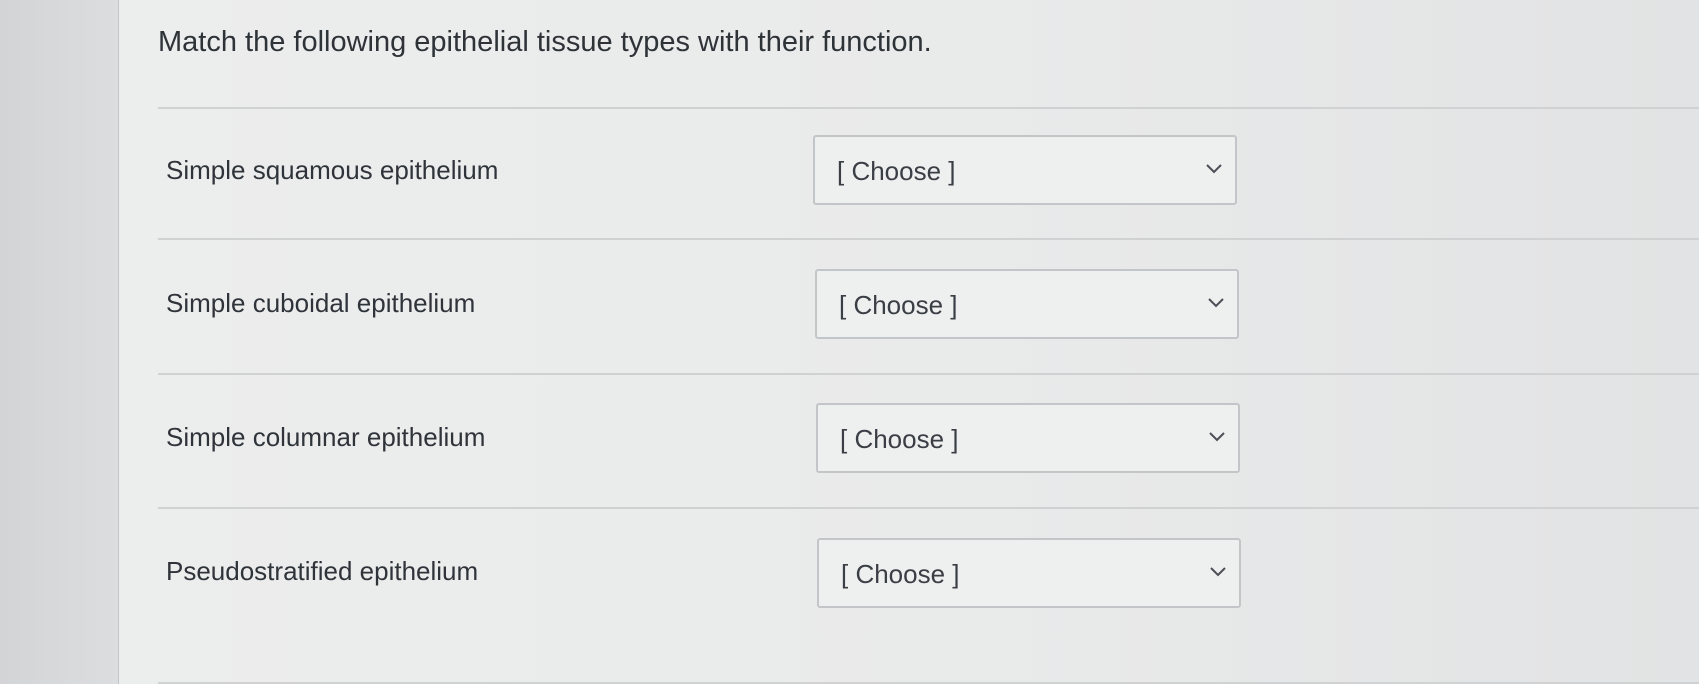 The image size is (1699, 684). Describe the element at coordinates (322, 571) in the screenshot. I see `term-pseudostratified: Pseudostratified epithelium` at that location.